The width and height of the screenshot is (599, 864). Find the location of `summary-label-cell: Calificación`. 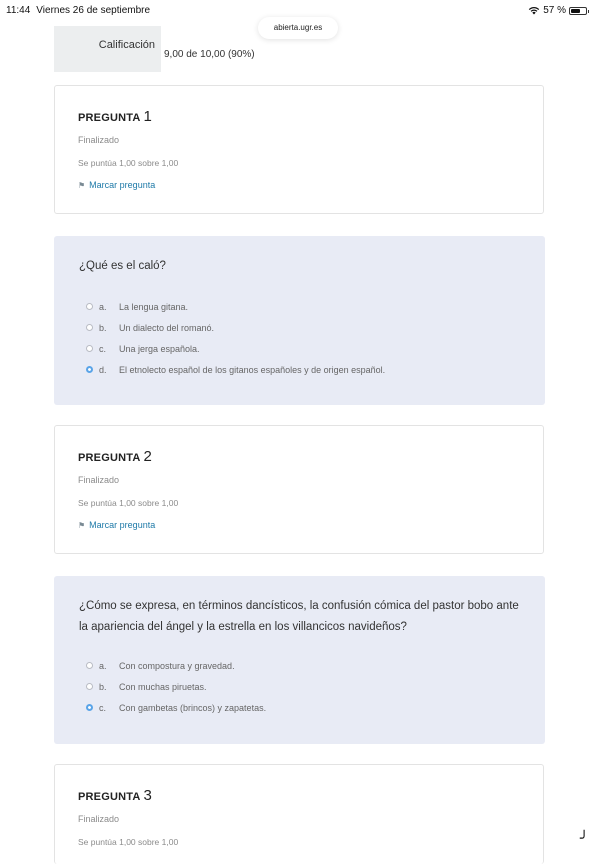

summary-label-cell: Calificación is located at coordinates (107, 49).